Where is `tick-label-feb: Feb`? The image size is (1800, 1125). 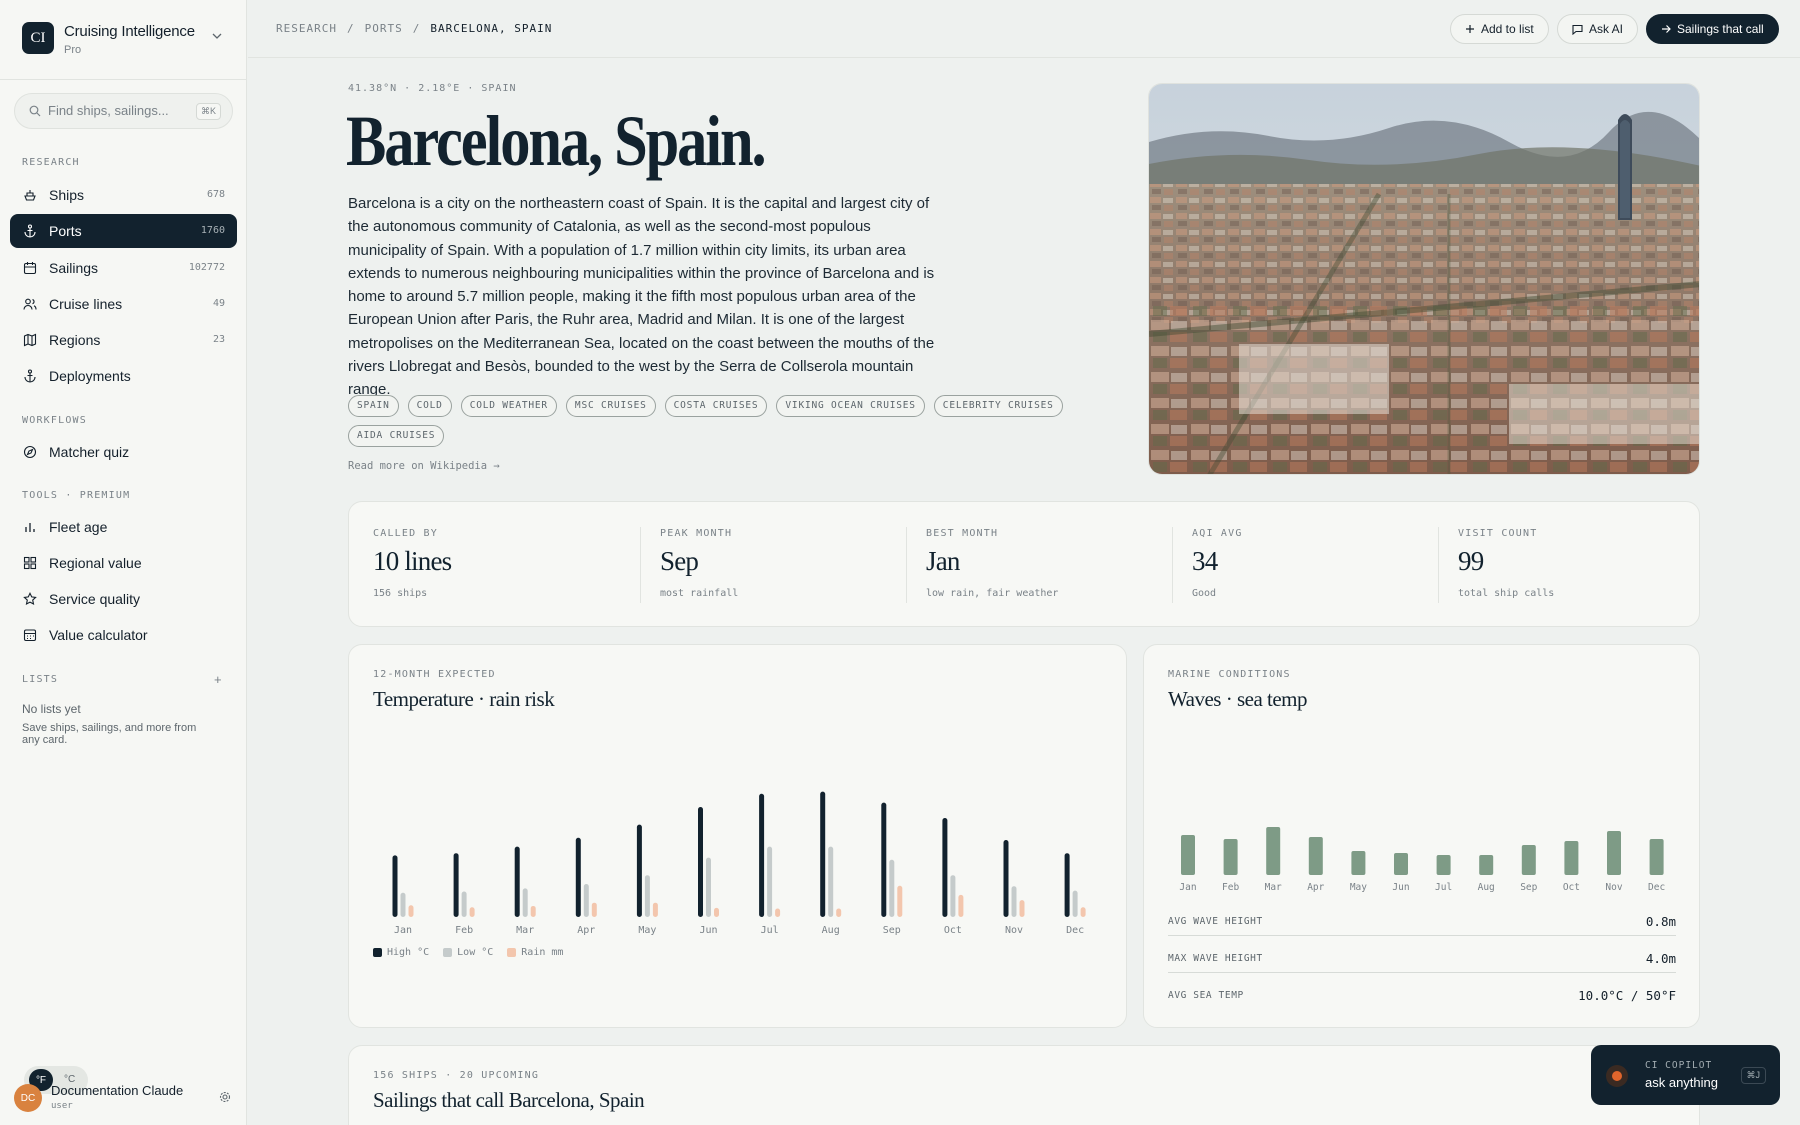 tick-label-feb: Feb is located at coordinates (464, 930).